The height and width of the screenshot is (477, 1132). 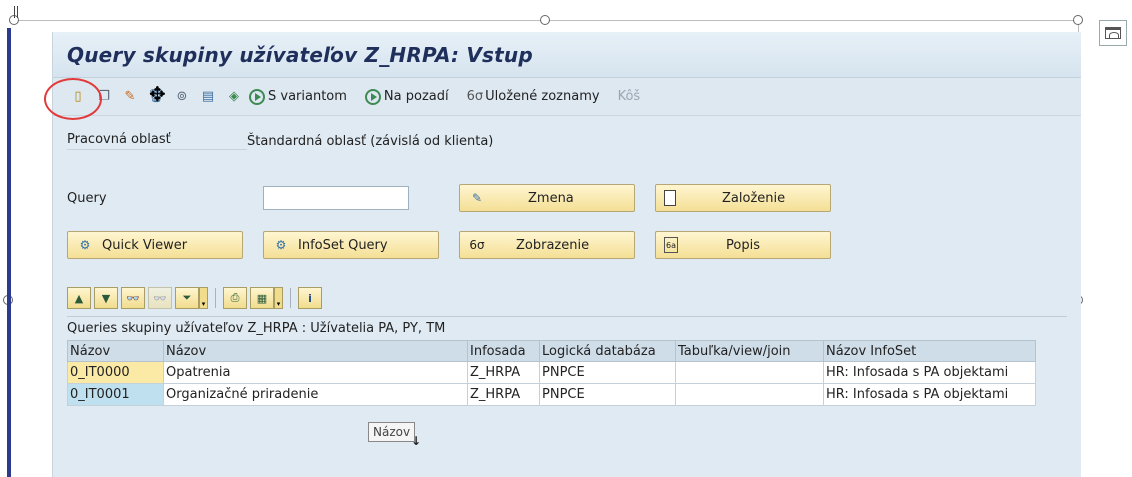 I want to click on find-icon: 👓, so click(x=133, y=298).